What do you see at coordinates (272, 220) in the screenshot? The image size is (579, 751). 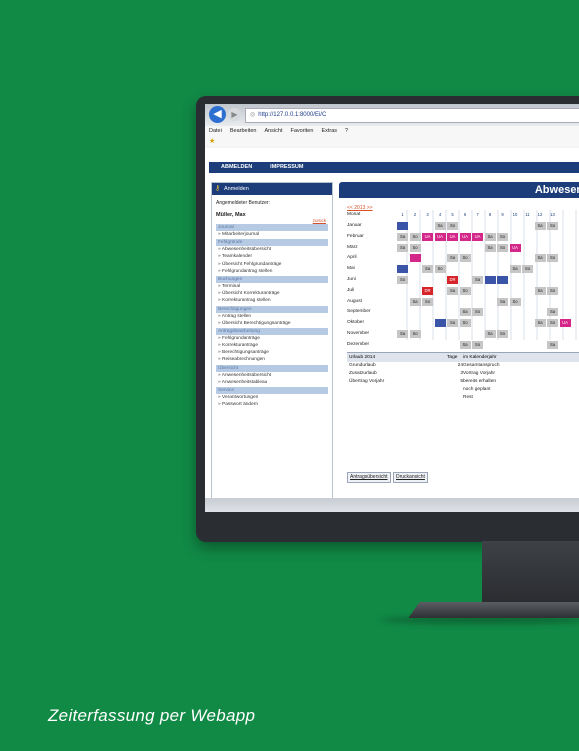 I see `back-link: zurück` at bounding box center [272, 220].